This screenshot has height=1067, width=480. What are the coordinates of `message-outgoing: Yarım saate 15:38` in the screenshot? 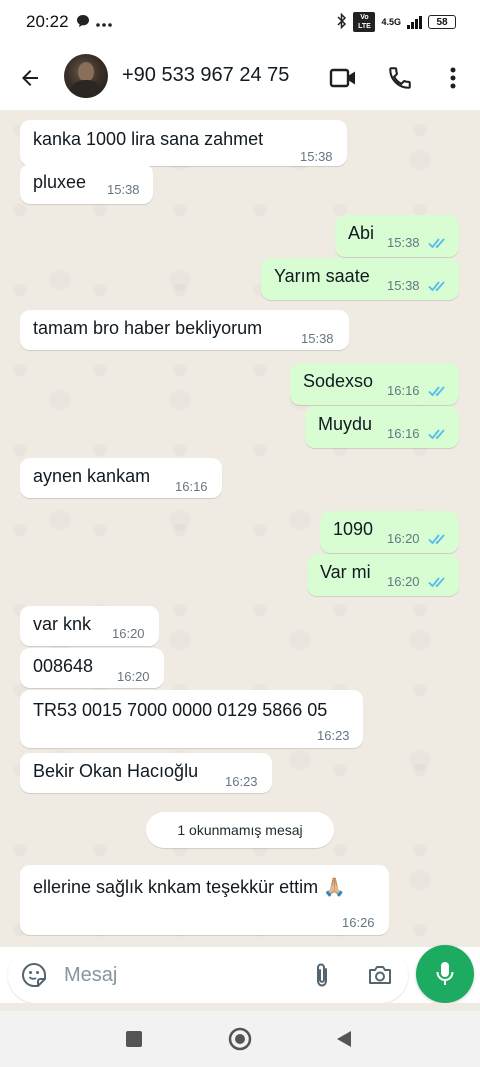 It's located at (360, 279).